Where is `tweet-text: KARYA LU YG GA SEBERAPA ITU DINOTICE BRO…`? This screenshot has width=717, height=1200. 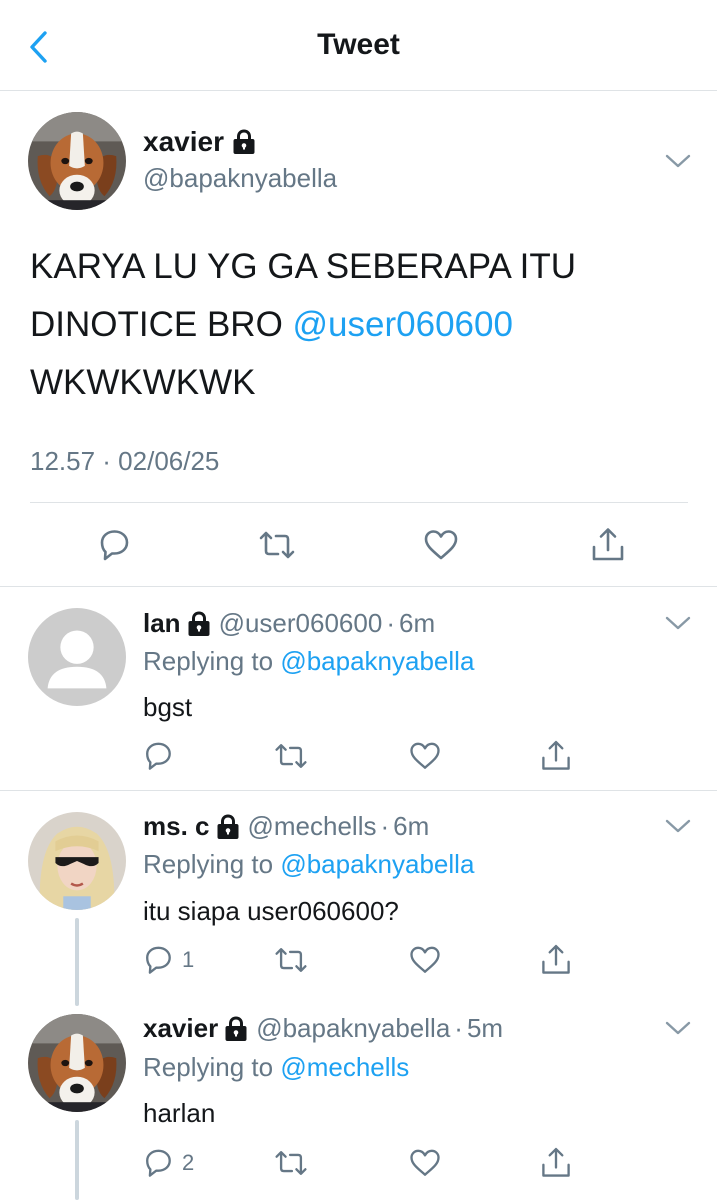 tweet-text: KARYA LU YG GA SEBERAPA ITU DINOTICE BRO… is located at coordinates (350, 325).